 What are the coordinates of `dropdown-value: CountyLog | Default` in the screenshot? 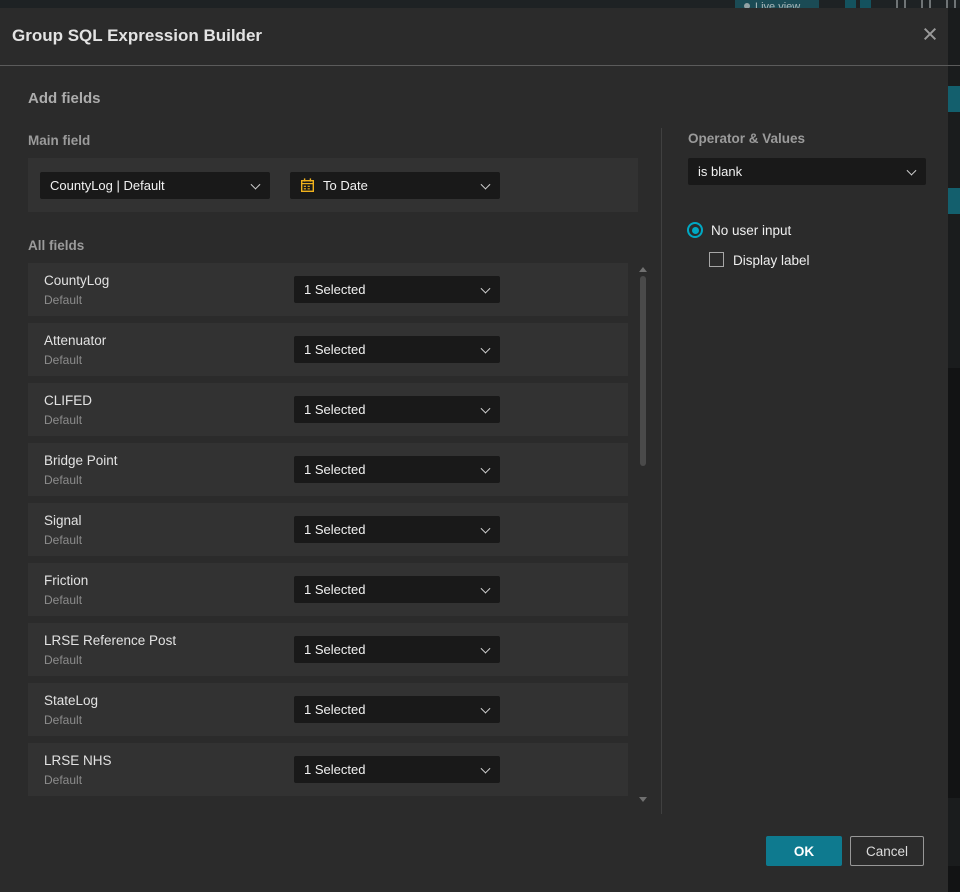 It's located at (107, 185).